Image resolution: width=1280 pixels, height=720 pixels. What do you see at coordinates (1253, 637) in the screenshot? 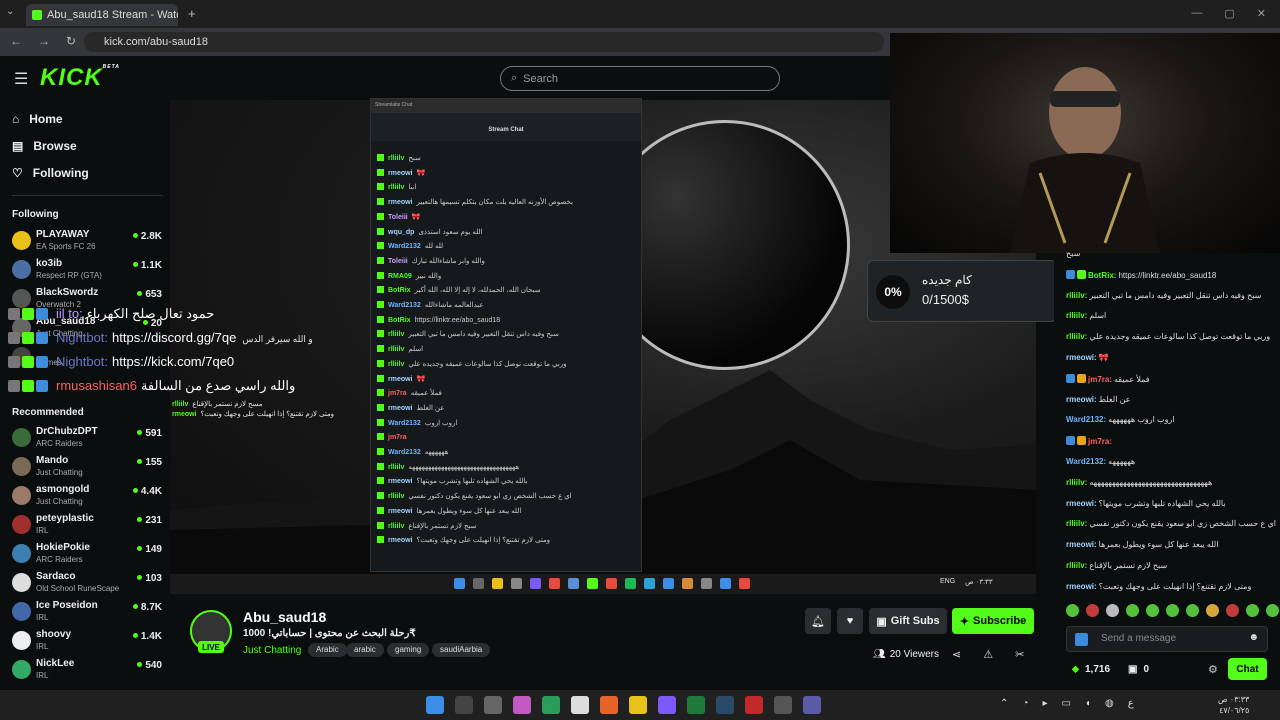
I see `emoji-icon: ☻` at bounding box center [1253, 637].